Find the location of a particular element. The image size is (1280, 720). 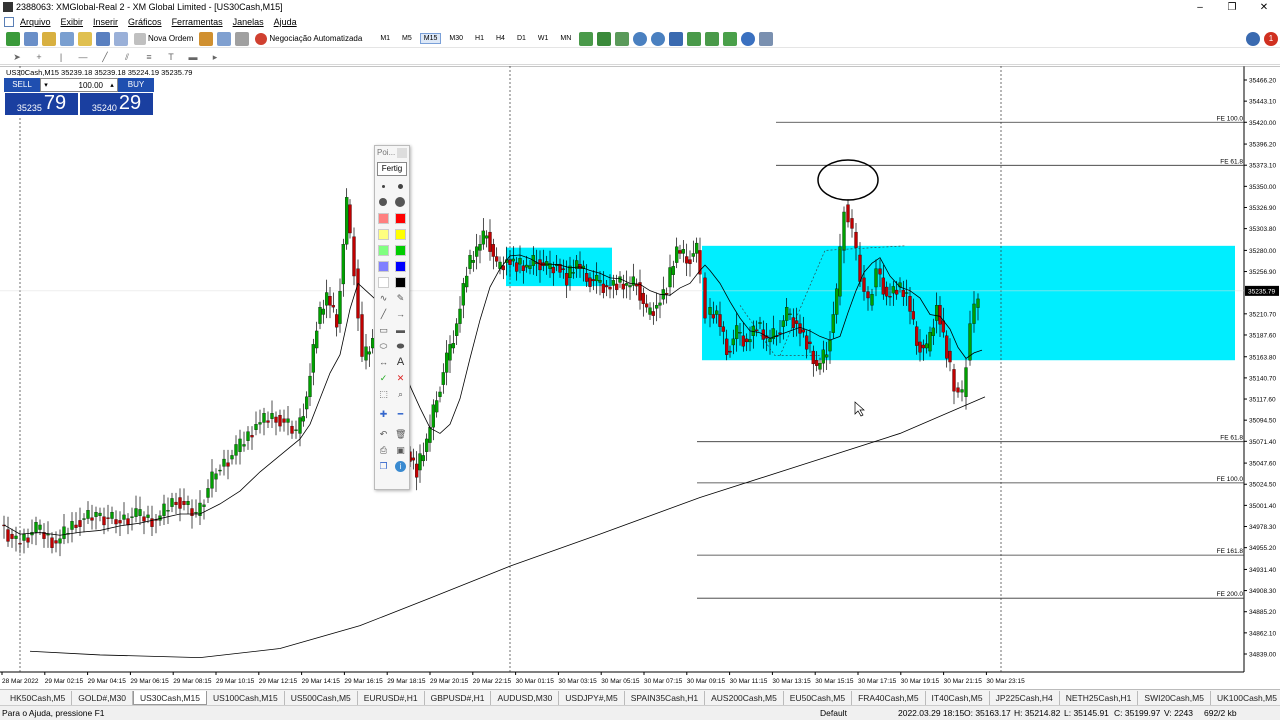

chart-tab: EURUSD#,H1 is located at coordinates (391, 697).